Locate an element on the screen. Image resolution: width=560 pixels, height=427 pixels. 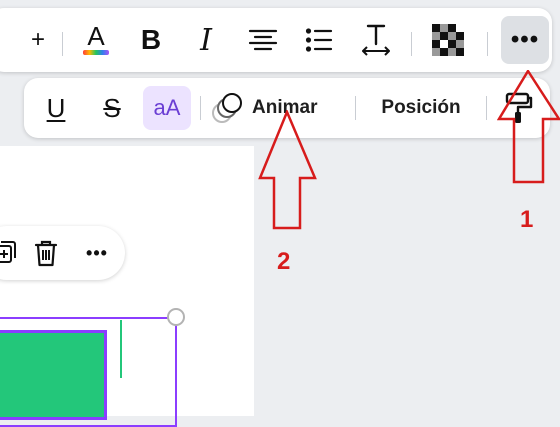
position-button: Posición is located at coordinates (421, 108).